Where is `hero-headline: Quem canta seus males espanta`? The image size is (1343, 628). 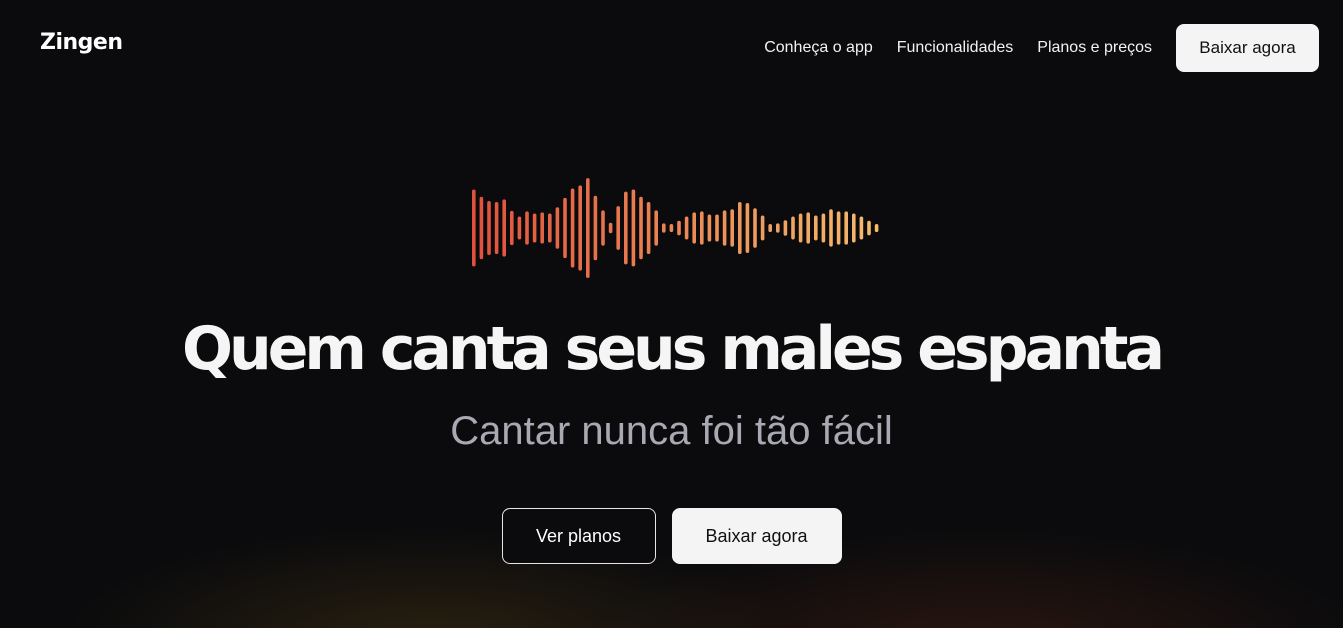
hero-headline: Quem canta seus males espanta is located at coordinates (673, 349).